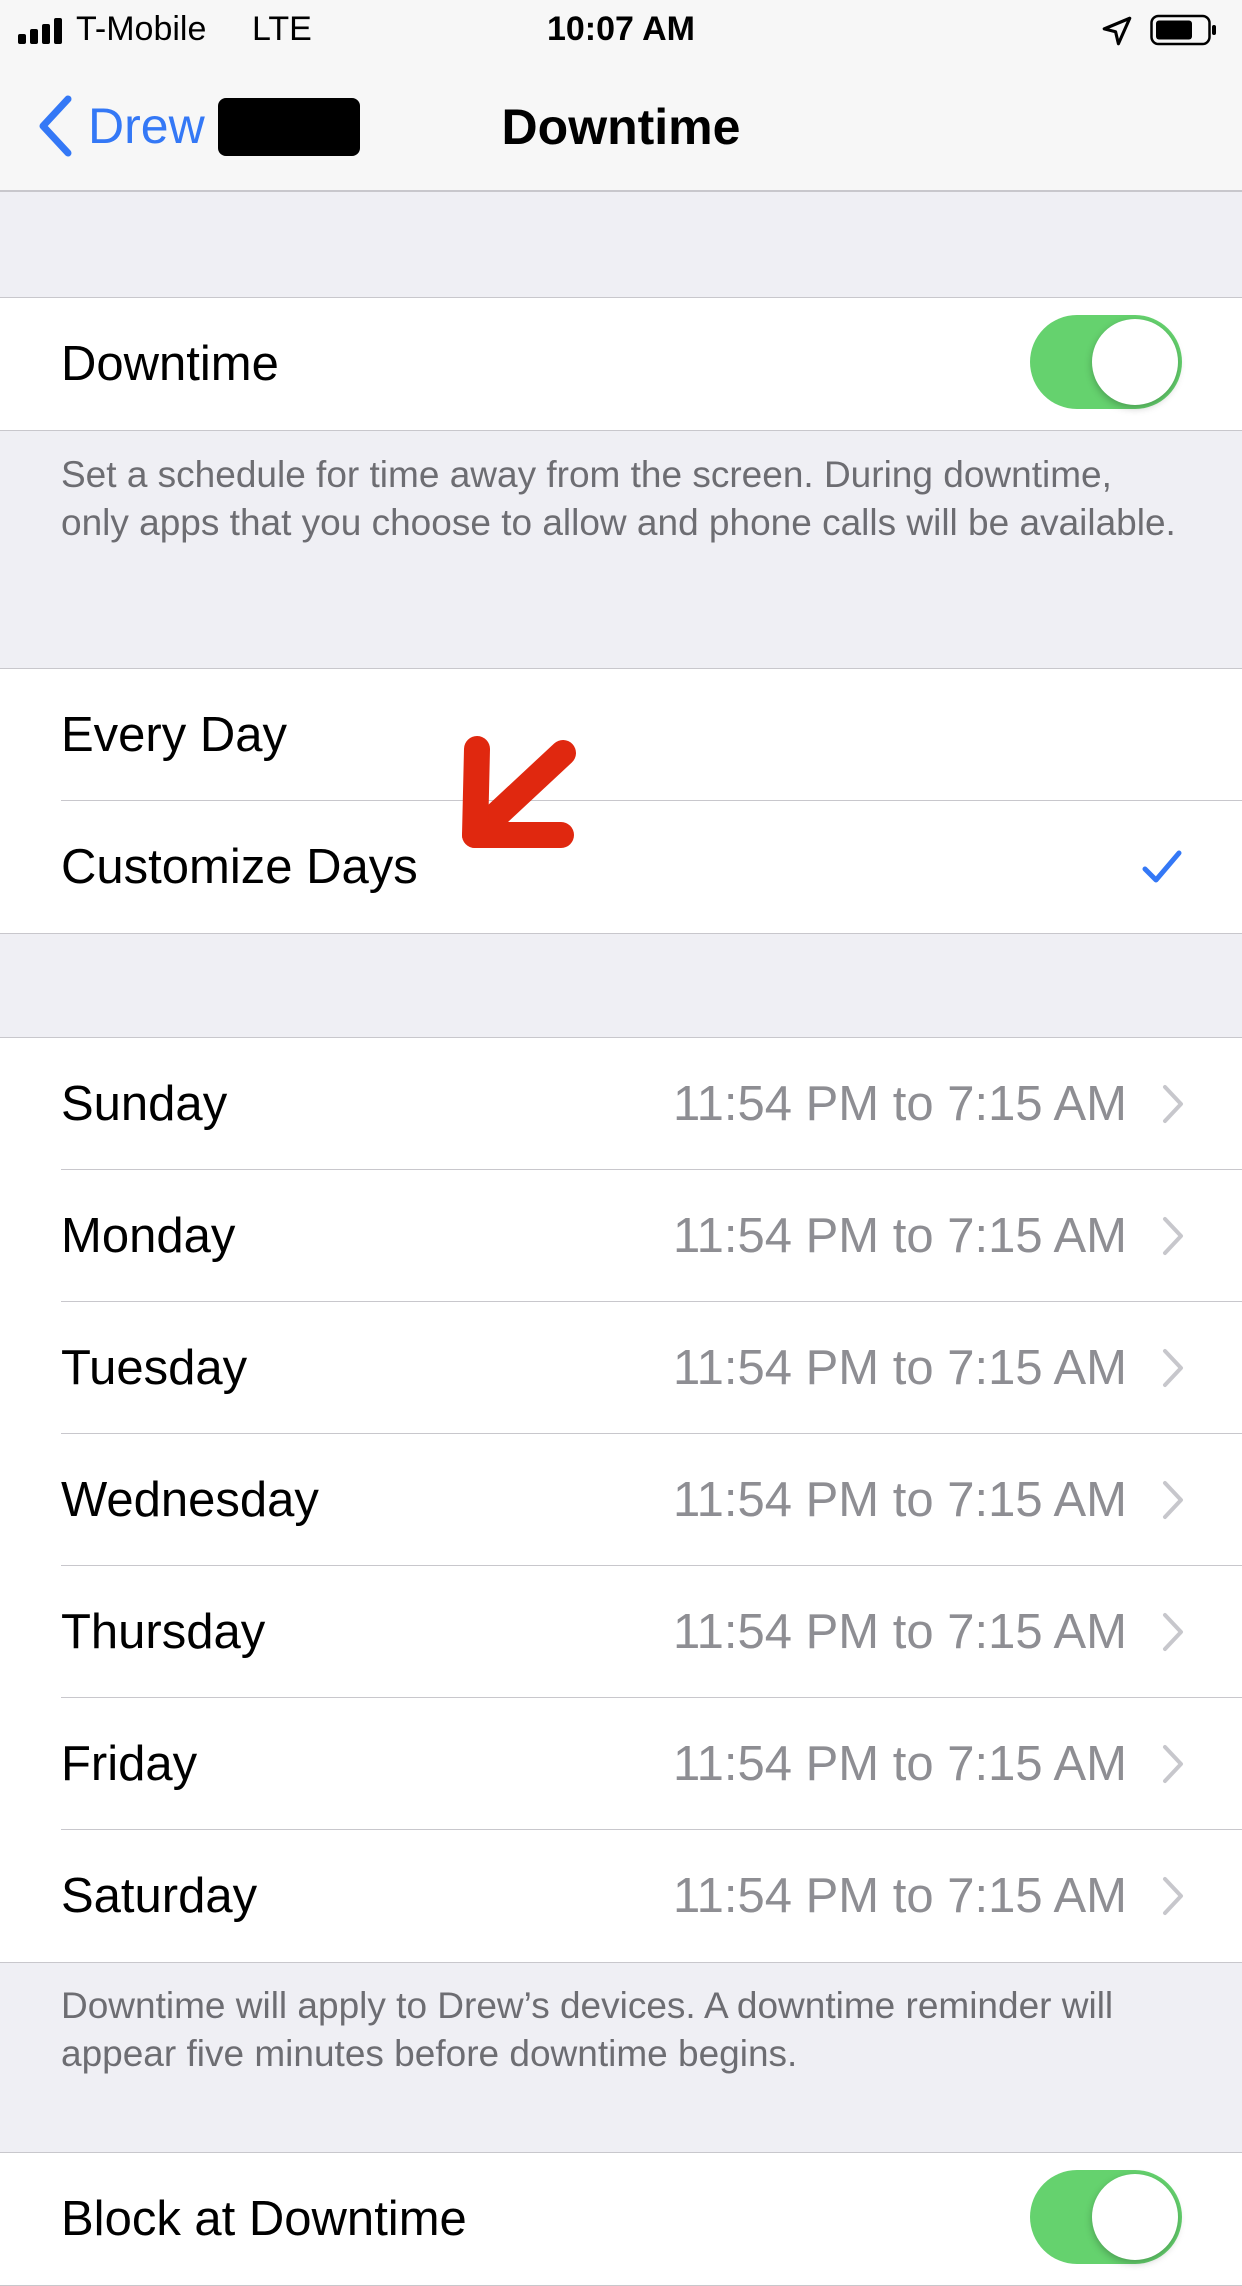 This screenshot has width=1242, height=2286. What do you see at coordinates (1183, 30) in the screenshot?
I see `battery-icon` at bounding box center [1183, 30].